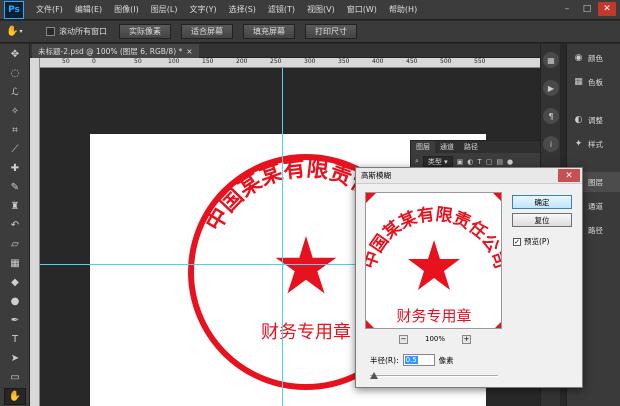 This screenshot has height=406, width=620. I want to click on eyedropper-icon: ⟋, so click(15, 149).